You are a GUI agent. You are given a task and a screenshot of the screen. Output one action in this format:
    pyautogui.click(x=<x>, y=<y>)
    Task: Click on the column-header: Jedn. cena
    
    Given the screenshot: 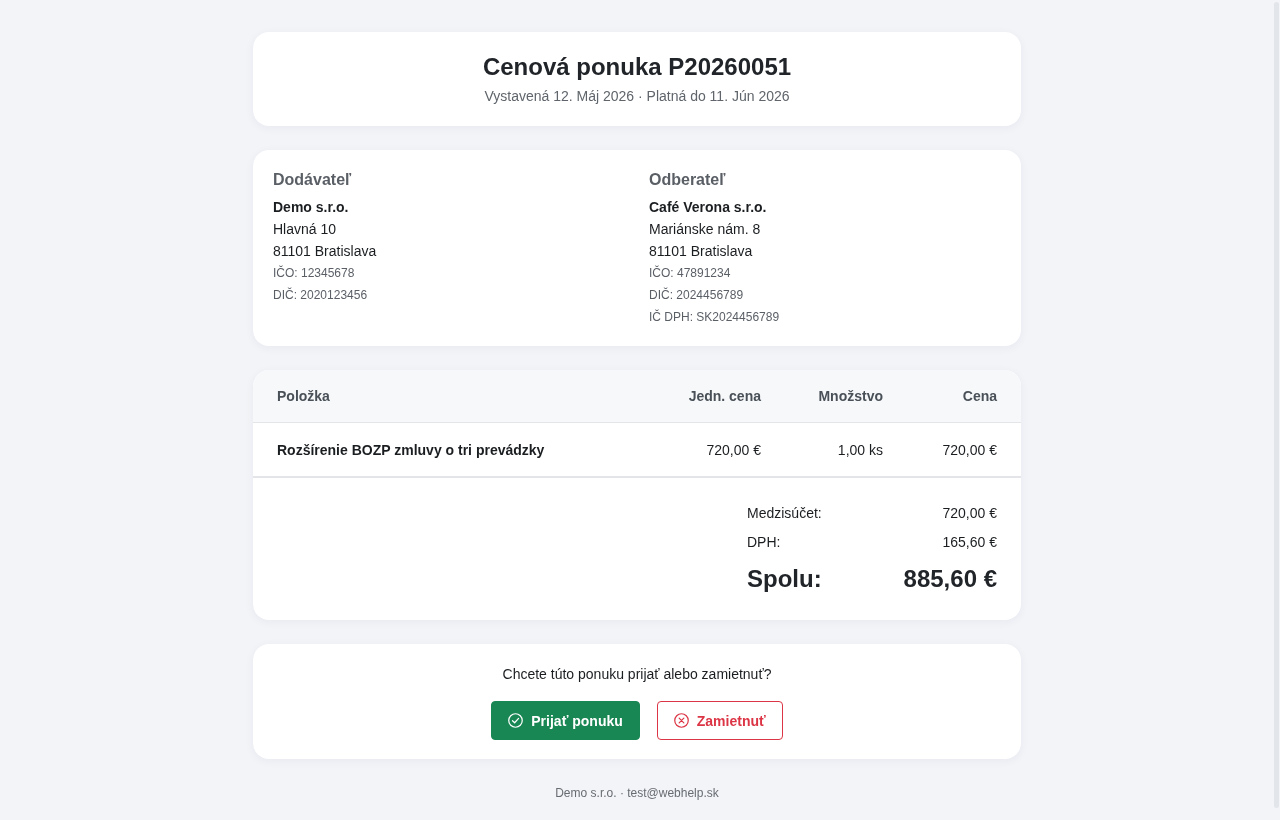 What is the action you would take?
    pyautogui.click(x=724, y=396)
    